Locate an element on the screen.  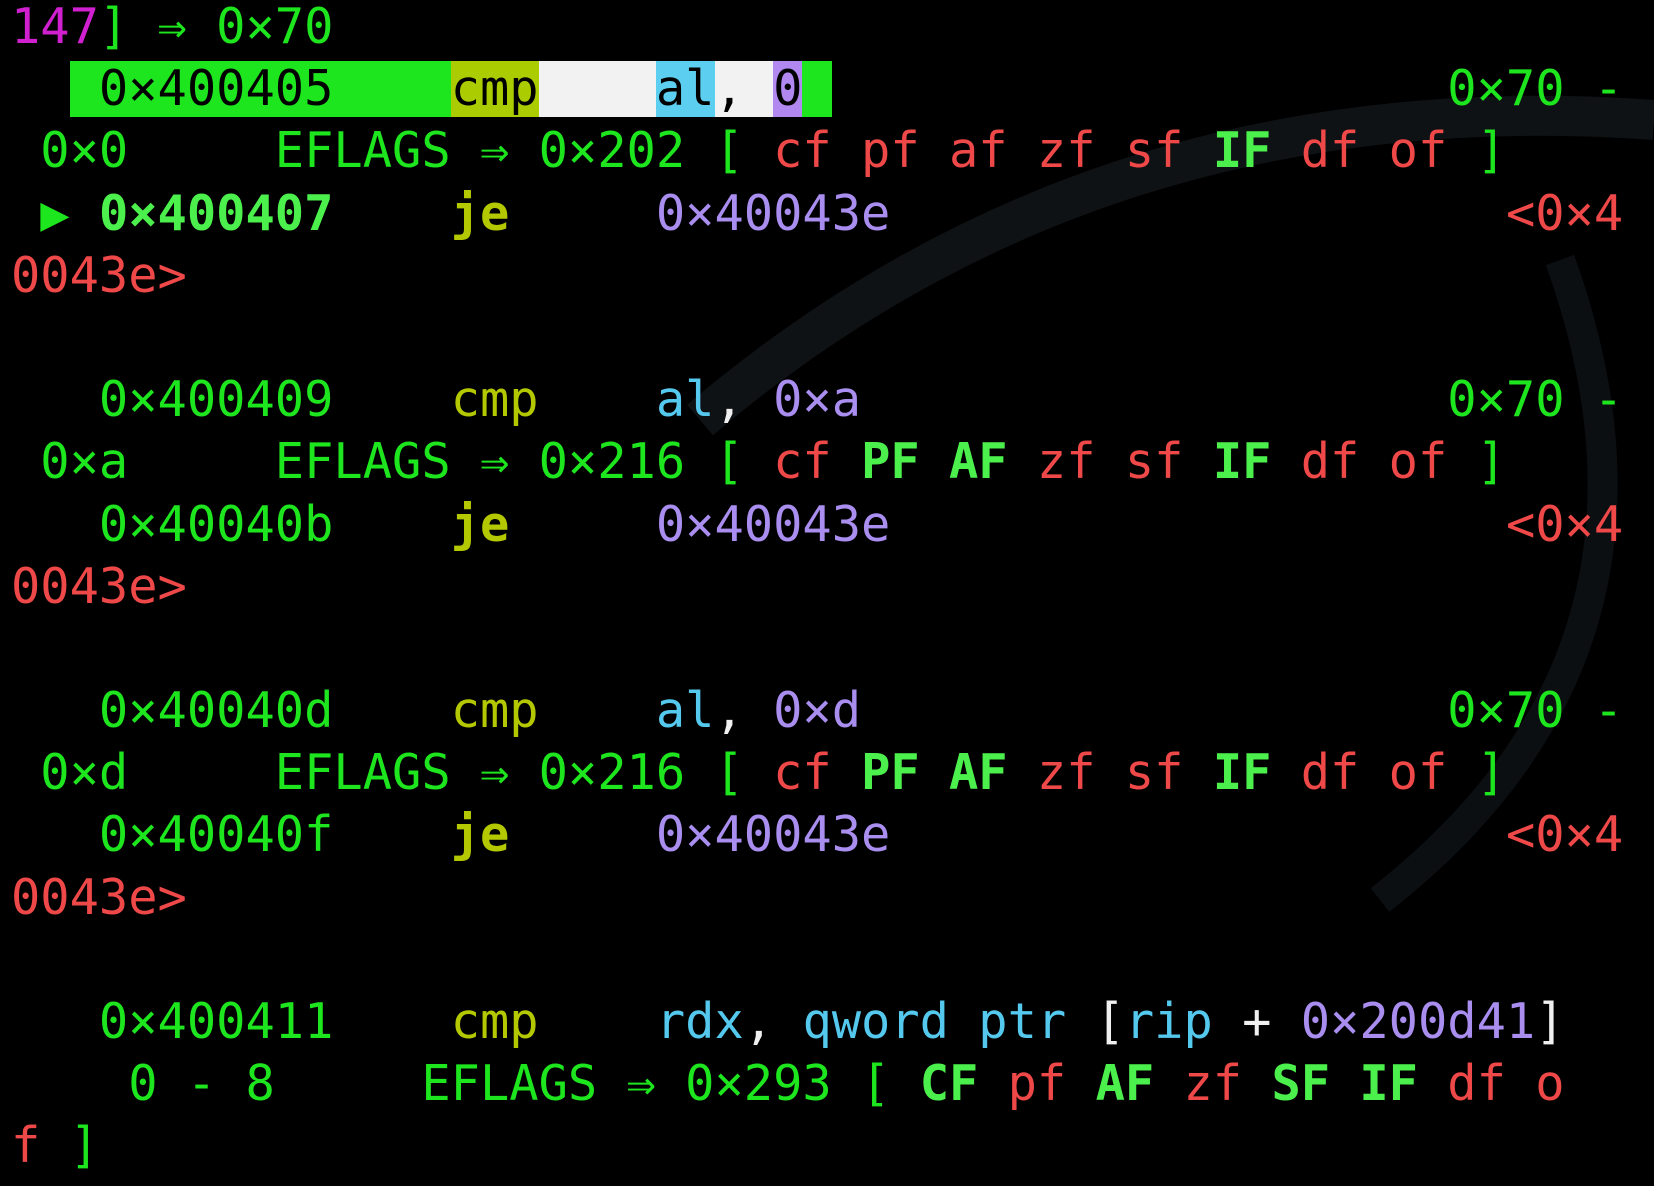
terminal-token: df o is located at coordinates (1491, 1084).